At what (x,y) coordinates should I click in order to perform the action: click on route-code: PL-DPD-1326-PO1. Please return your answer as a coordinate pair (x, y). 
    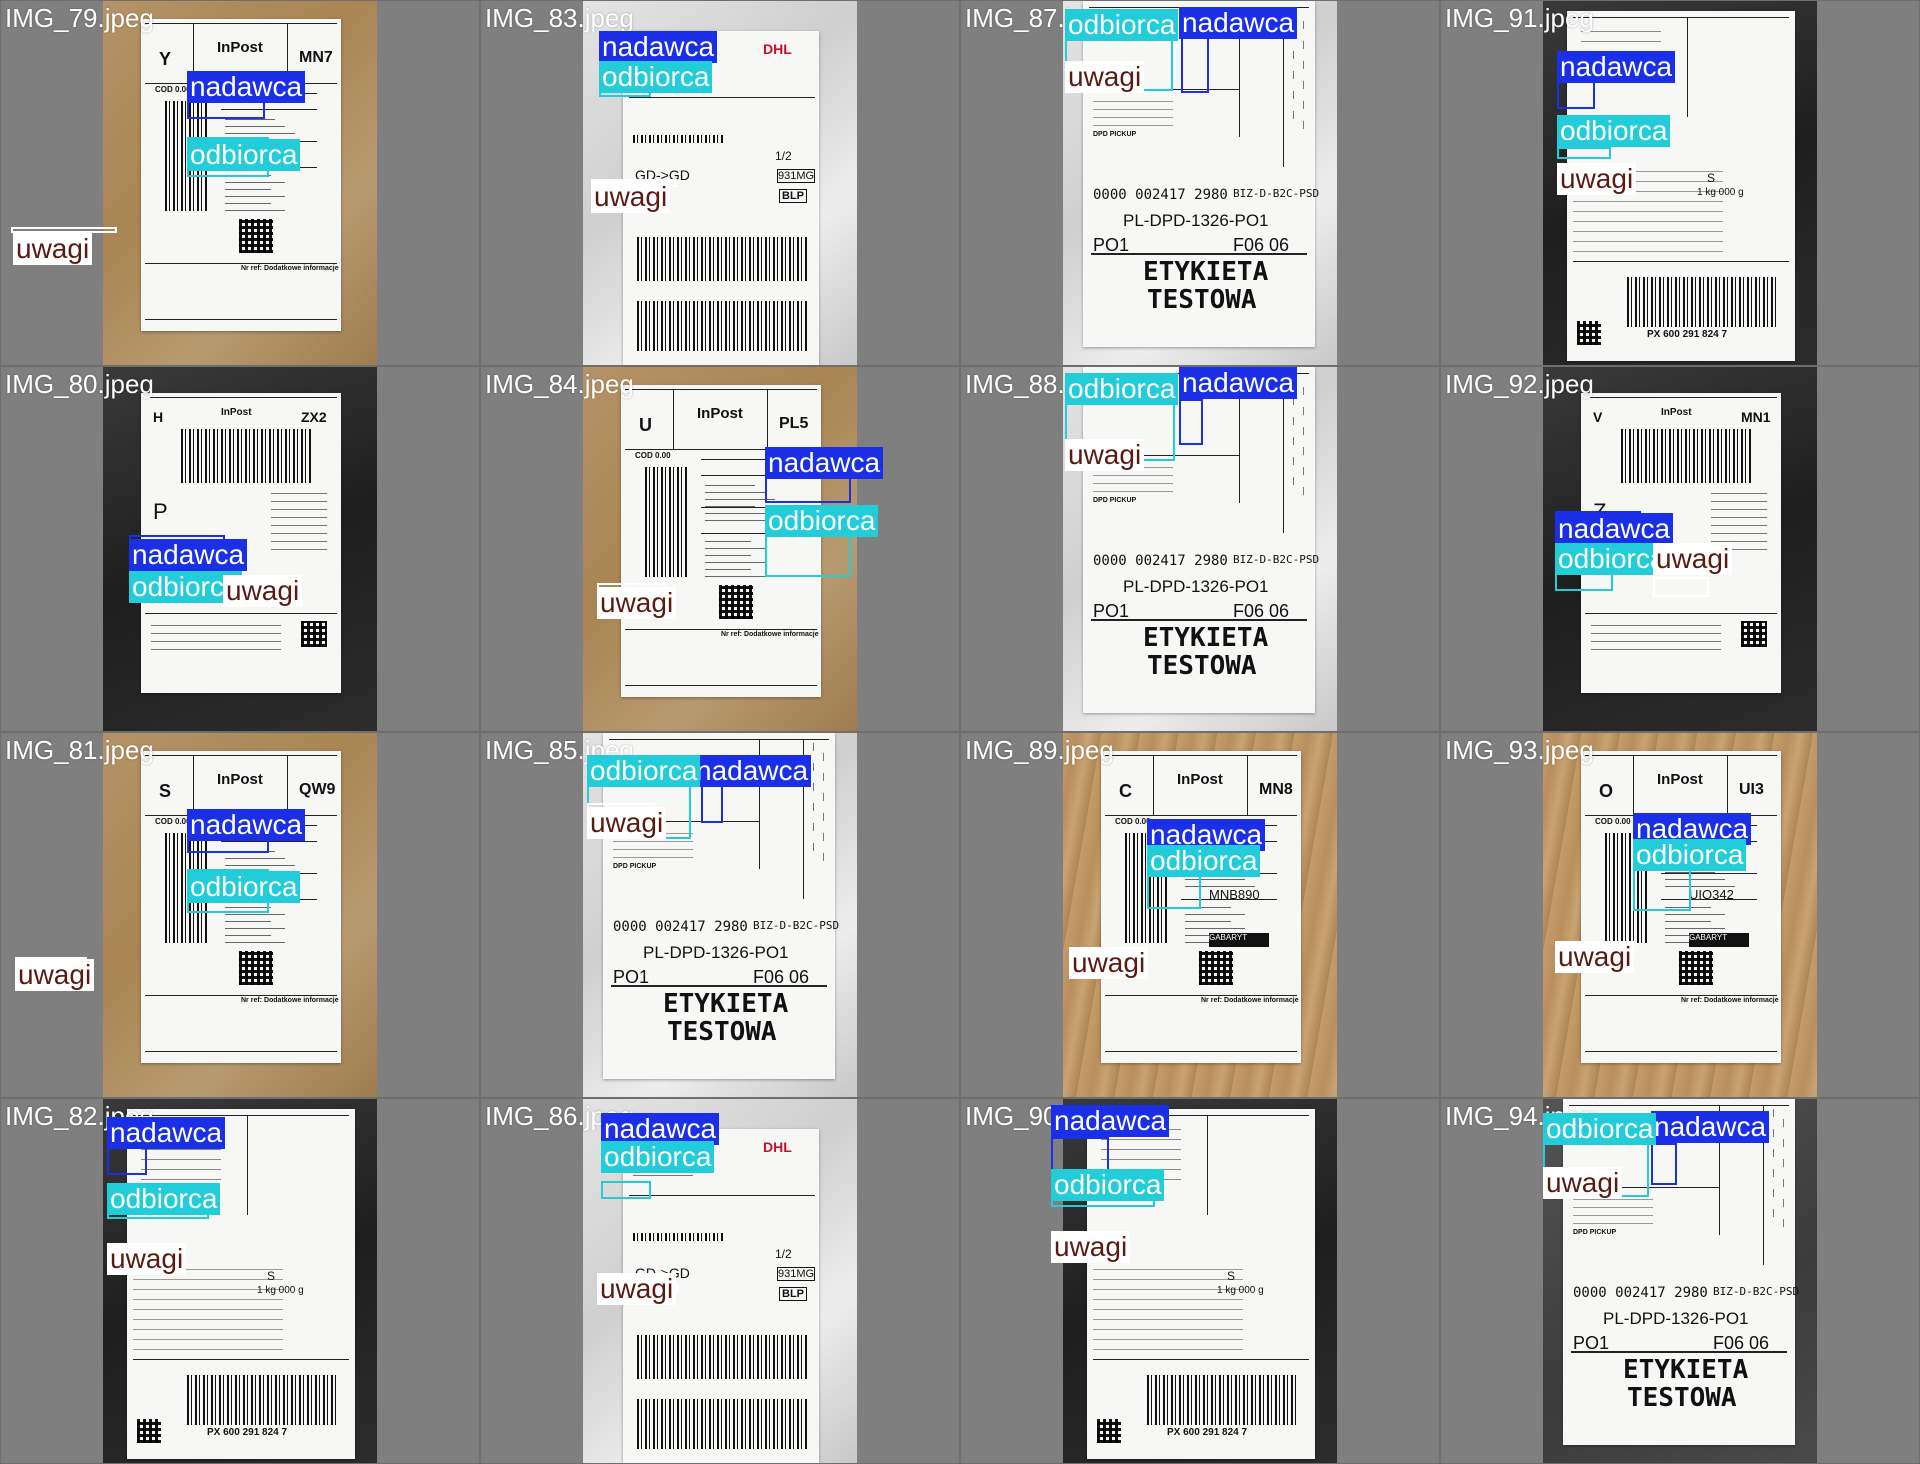
    Looking at the image, I should click on (1196, 220).